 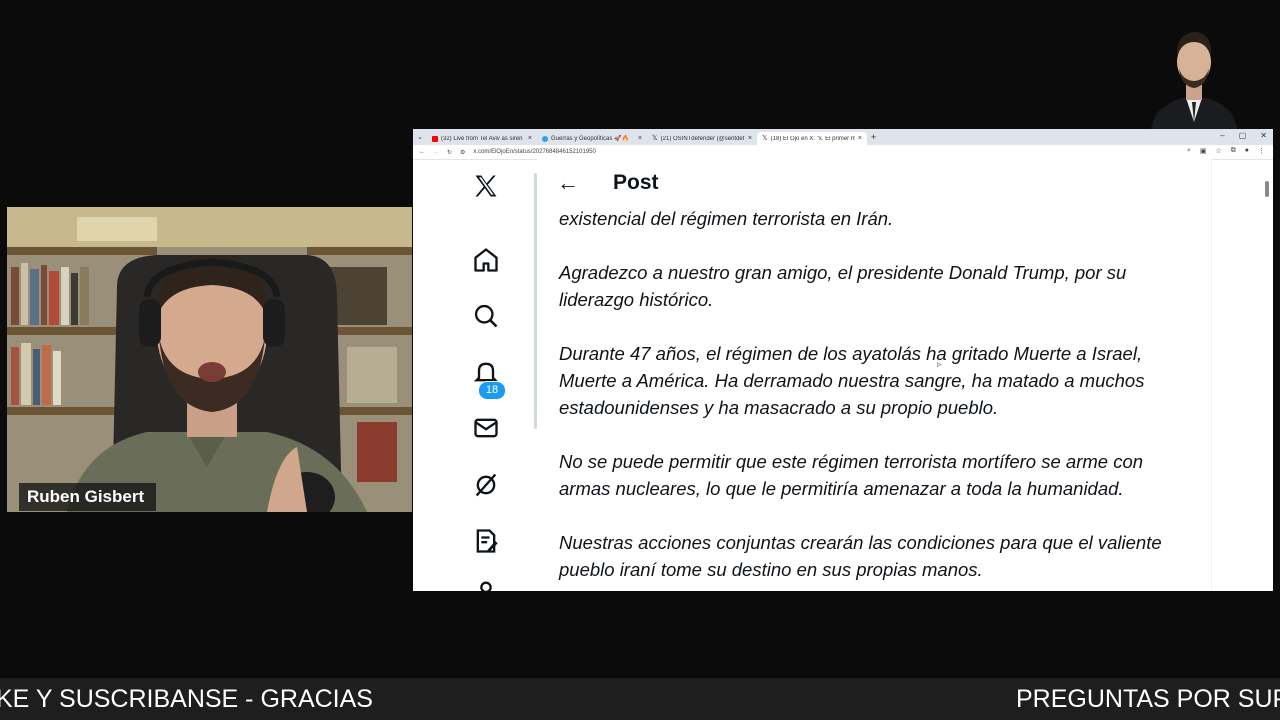 I want to click on ticker-text-left: KE Y SUSCRIBANSE - GRACIAS, so click(x=186, y=699).